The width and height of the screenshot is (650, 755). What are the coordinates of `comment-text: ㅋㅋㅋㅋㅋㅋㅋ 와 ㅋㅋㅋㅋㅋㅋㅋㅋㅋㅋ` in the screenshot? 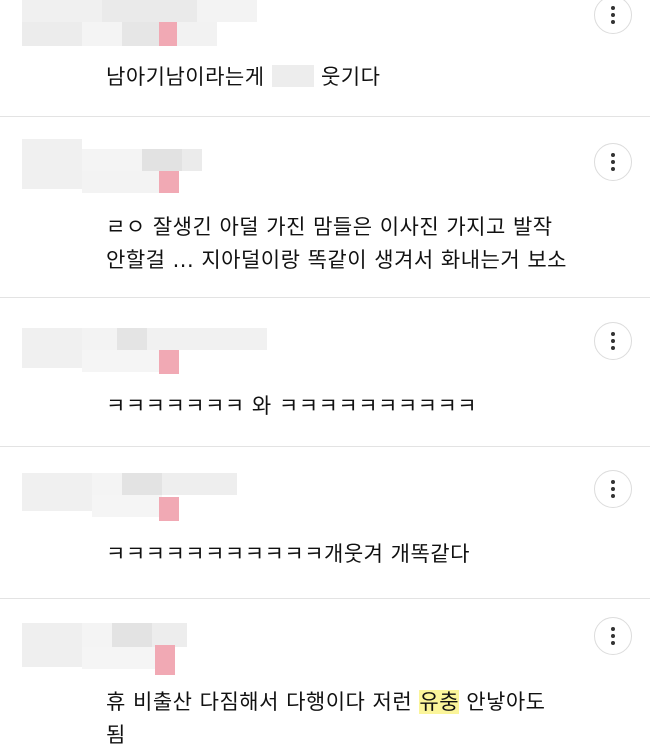 It's located at (292, 406).